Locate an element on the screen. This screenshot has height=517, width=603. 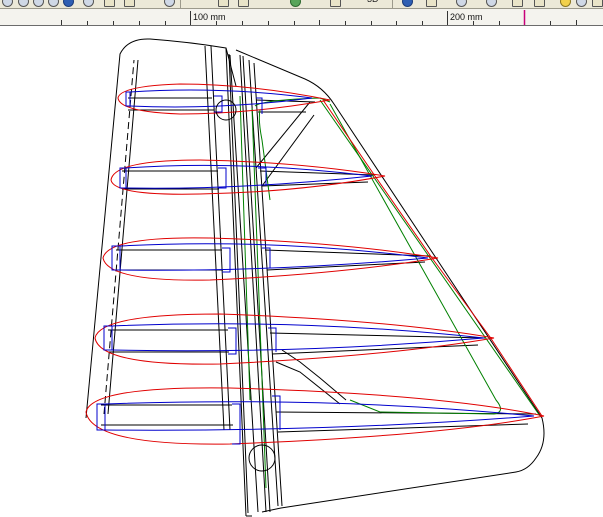
ruler-ticks is located at coordinates (319, 17).